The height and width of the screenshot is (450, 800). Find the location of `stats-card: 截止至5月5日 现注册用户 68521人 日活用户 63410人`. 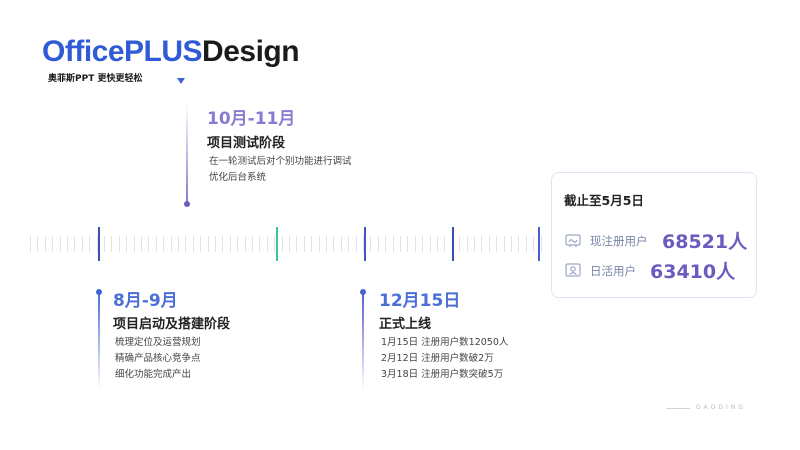

stats-card: 截止至5月5日 现注册用户 68521人 日活用户 63410人 is located at coordinates (654, 235).